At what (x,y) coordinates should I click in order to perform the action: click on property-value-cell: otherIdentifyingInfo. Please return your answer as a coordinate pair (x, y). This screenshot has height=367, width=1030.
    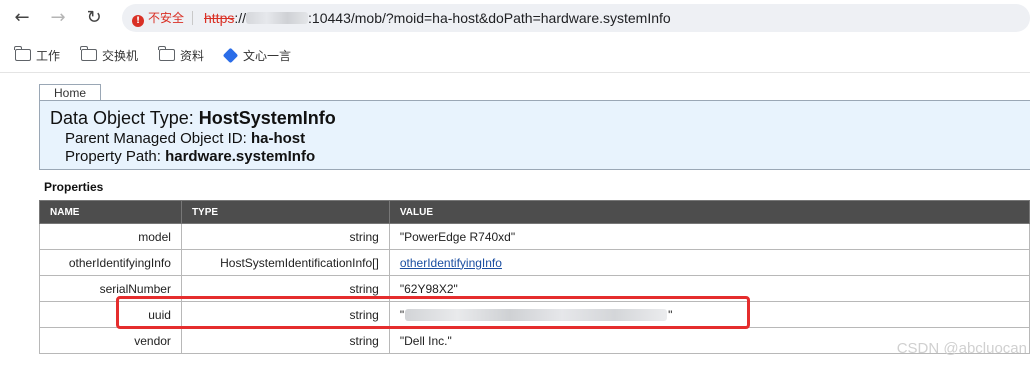
    Looking at the image, I should click on (709, 262).